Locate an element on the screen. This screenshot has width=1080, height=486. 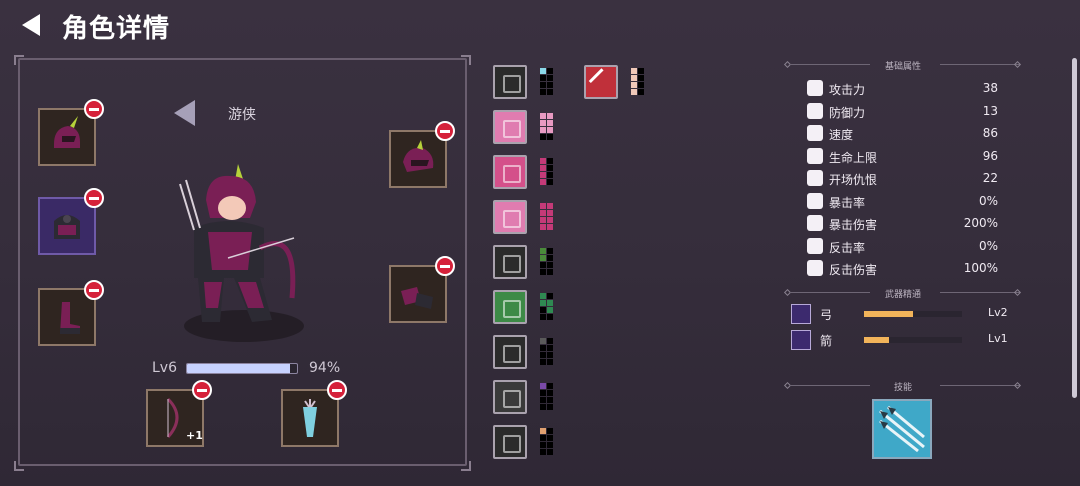
wind-skill-icon is located at coordinates (512, 354).